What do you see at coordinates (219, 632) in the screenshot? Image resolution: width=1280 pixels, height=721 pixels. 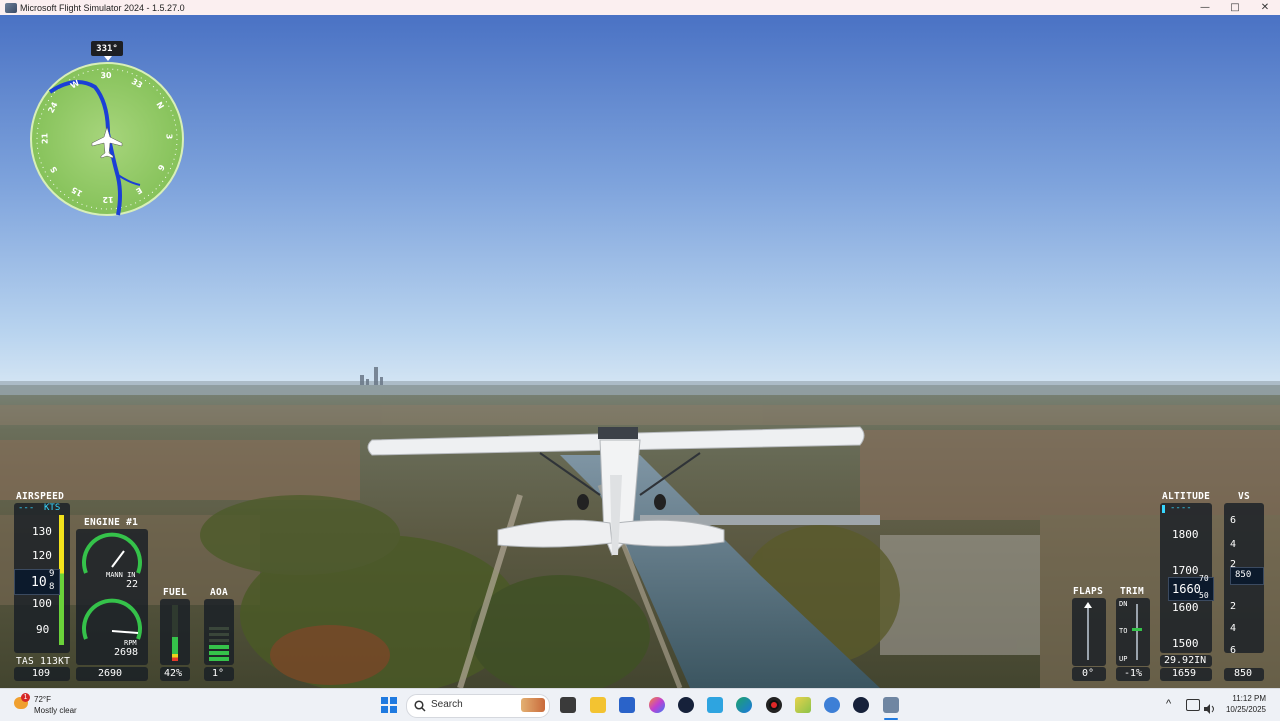 I see `aoa-gauge` at bounding box center [219, 632].